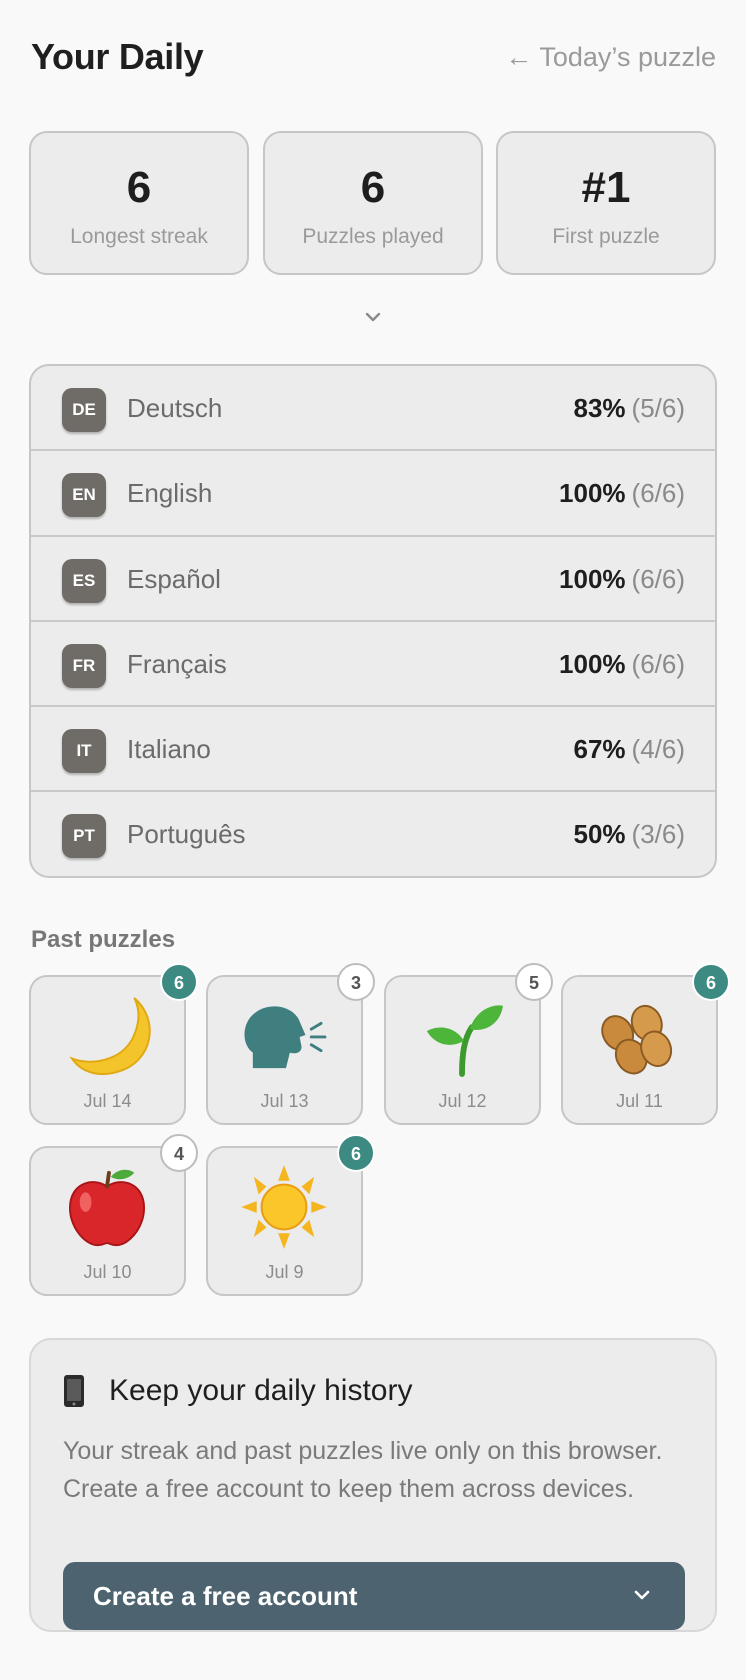  Describe the element at coordinates (629, 408) in the screenshot. I see `language-score: 83% (5/6)` at that location.